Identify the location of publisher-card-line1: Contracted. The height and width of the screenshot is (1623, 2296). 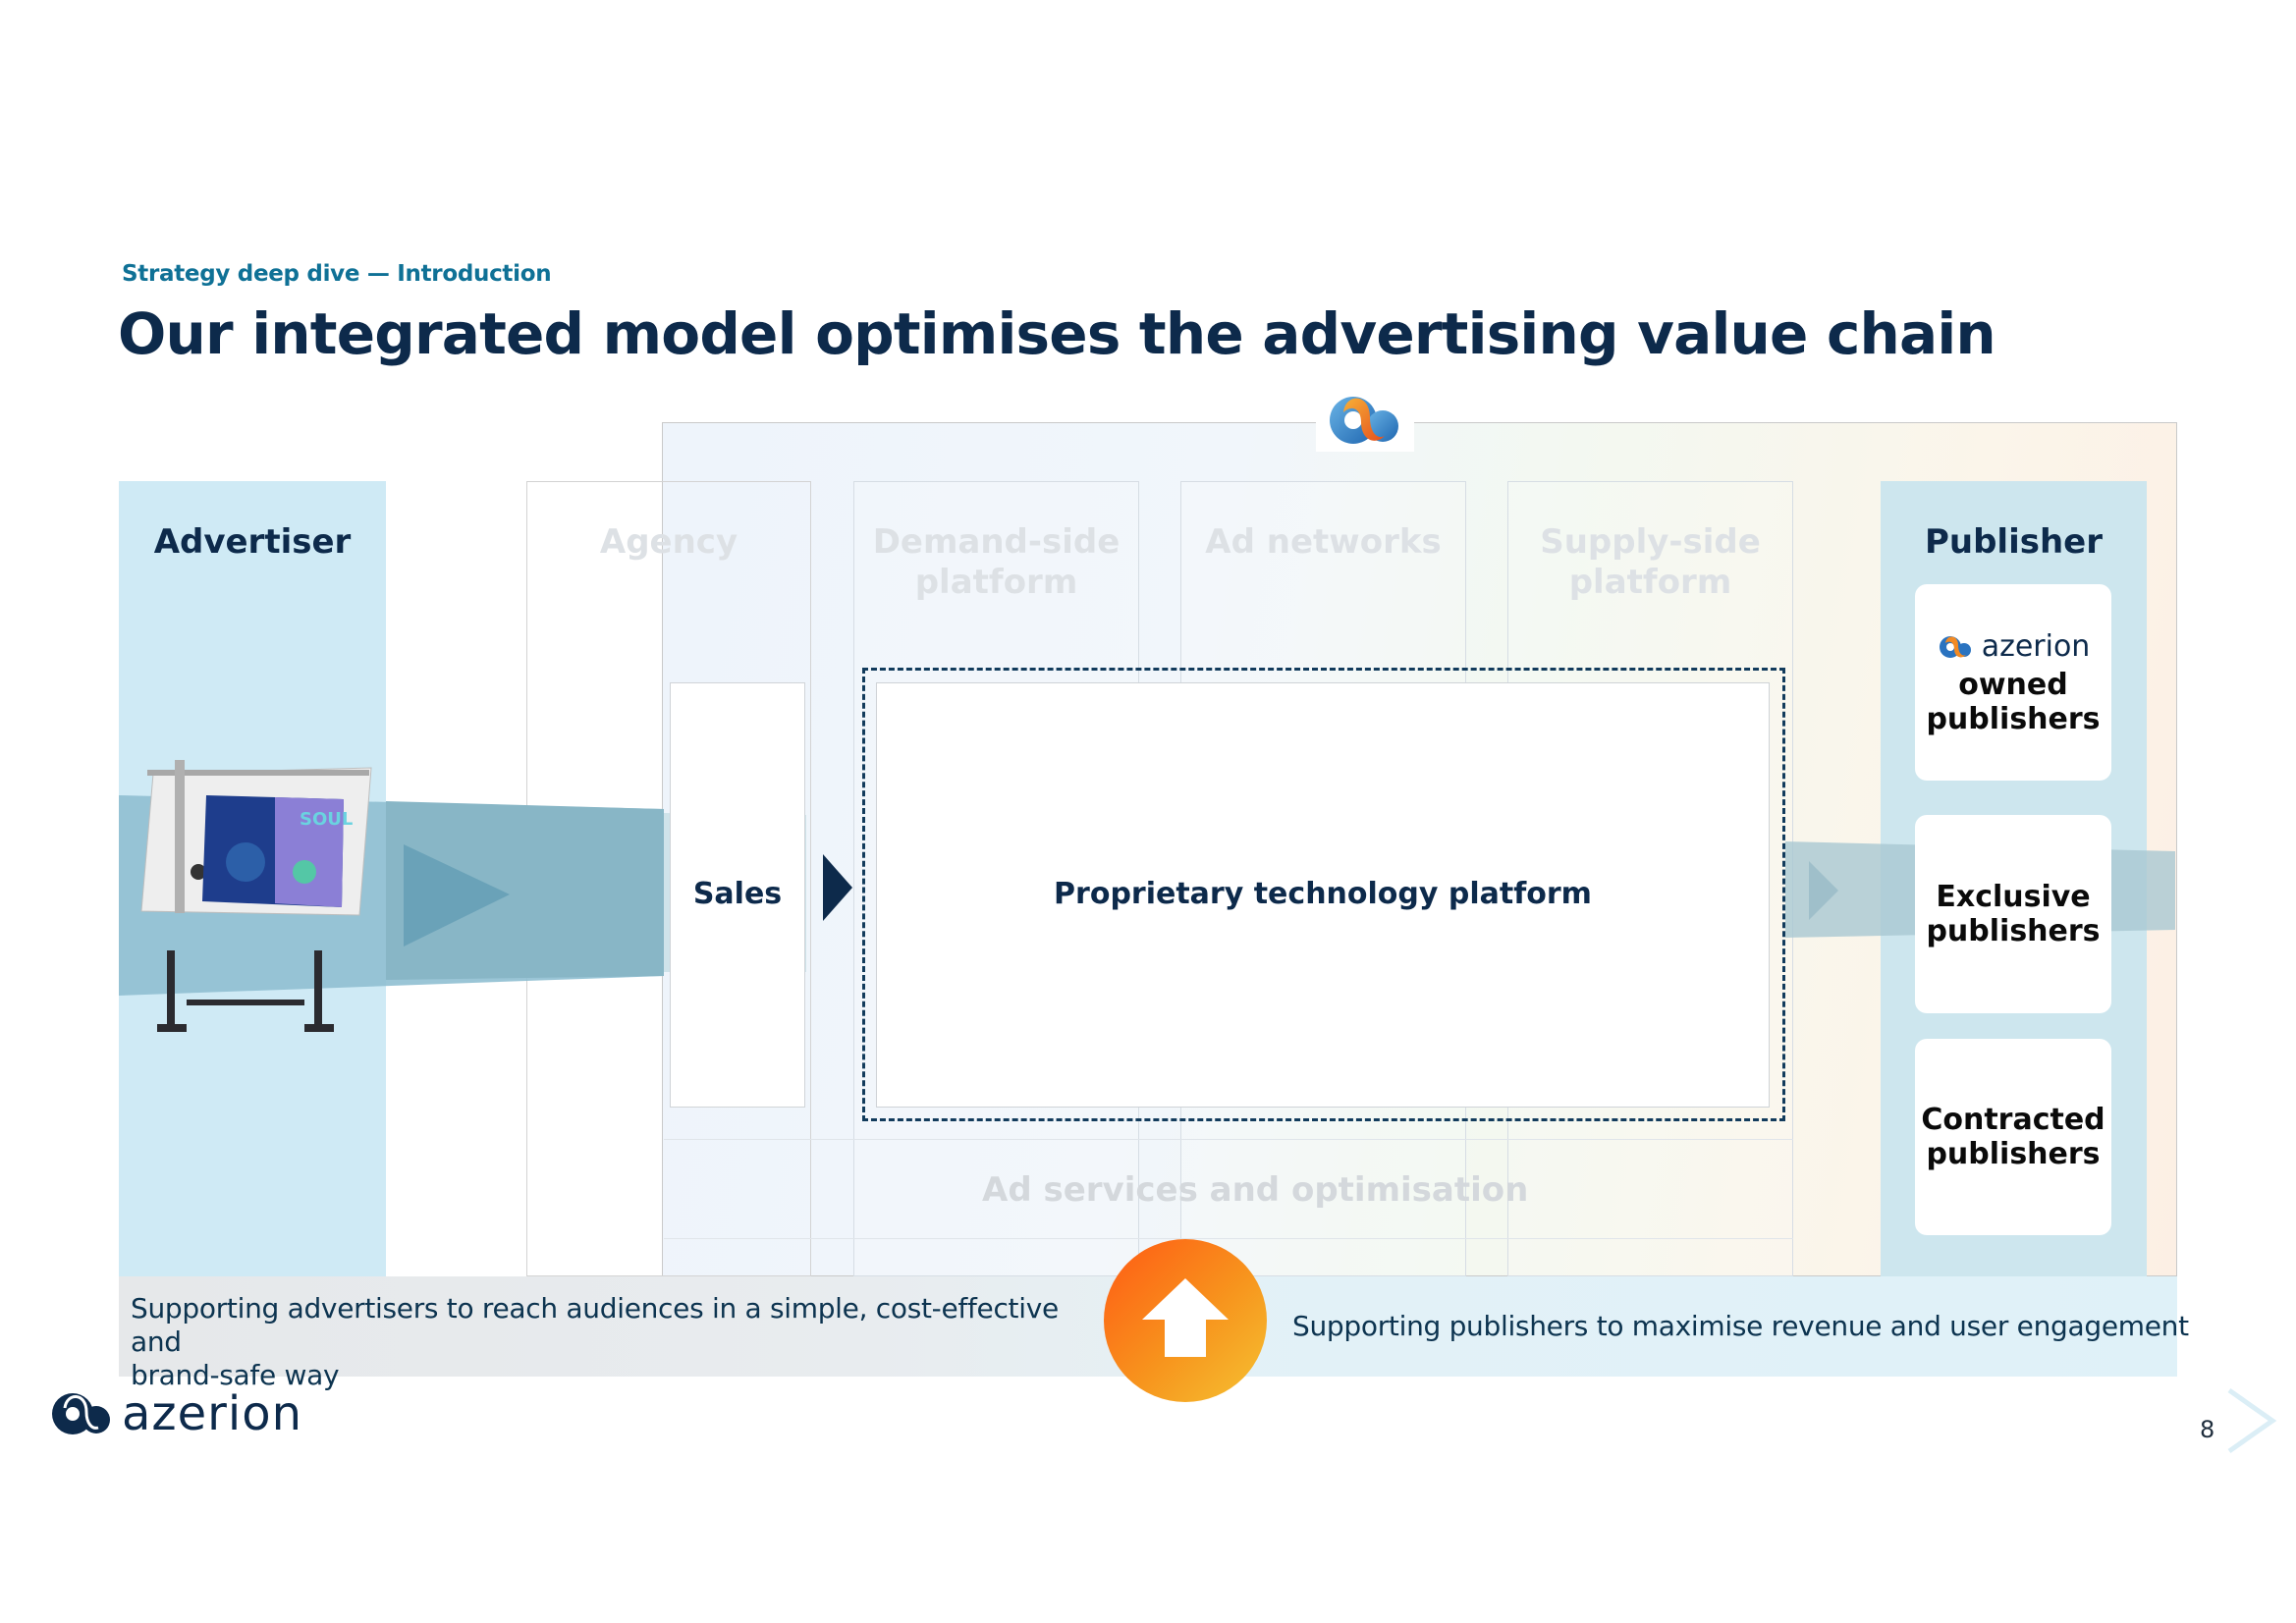
(2013, 1120).